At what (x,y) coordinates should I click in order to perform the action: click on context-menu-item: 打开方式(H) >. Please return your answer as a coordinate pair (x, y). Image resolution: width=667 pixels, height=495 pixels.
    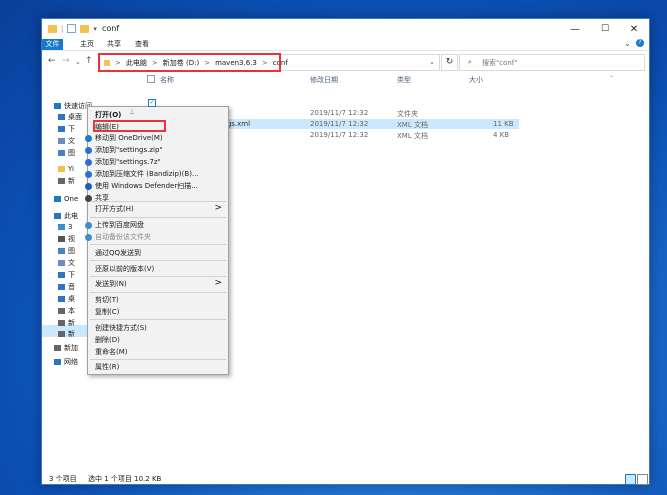
    Looking at the image, I should click on (158, 209).